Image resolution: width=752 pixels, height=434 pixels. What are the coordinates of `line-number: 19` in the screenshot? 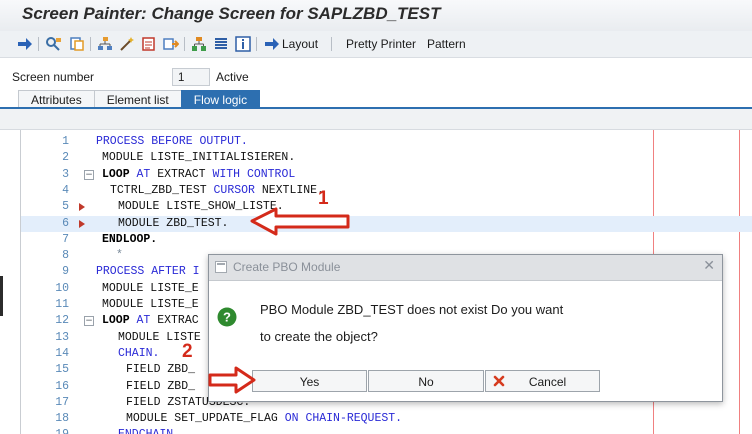 It's located at (45, 430).